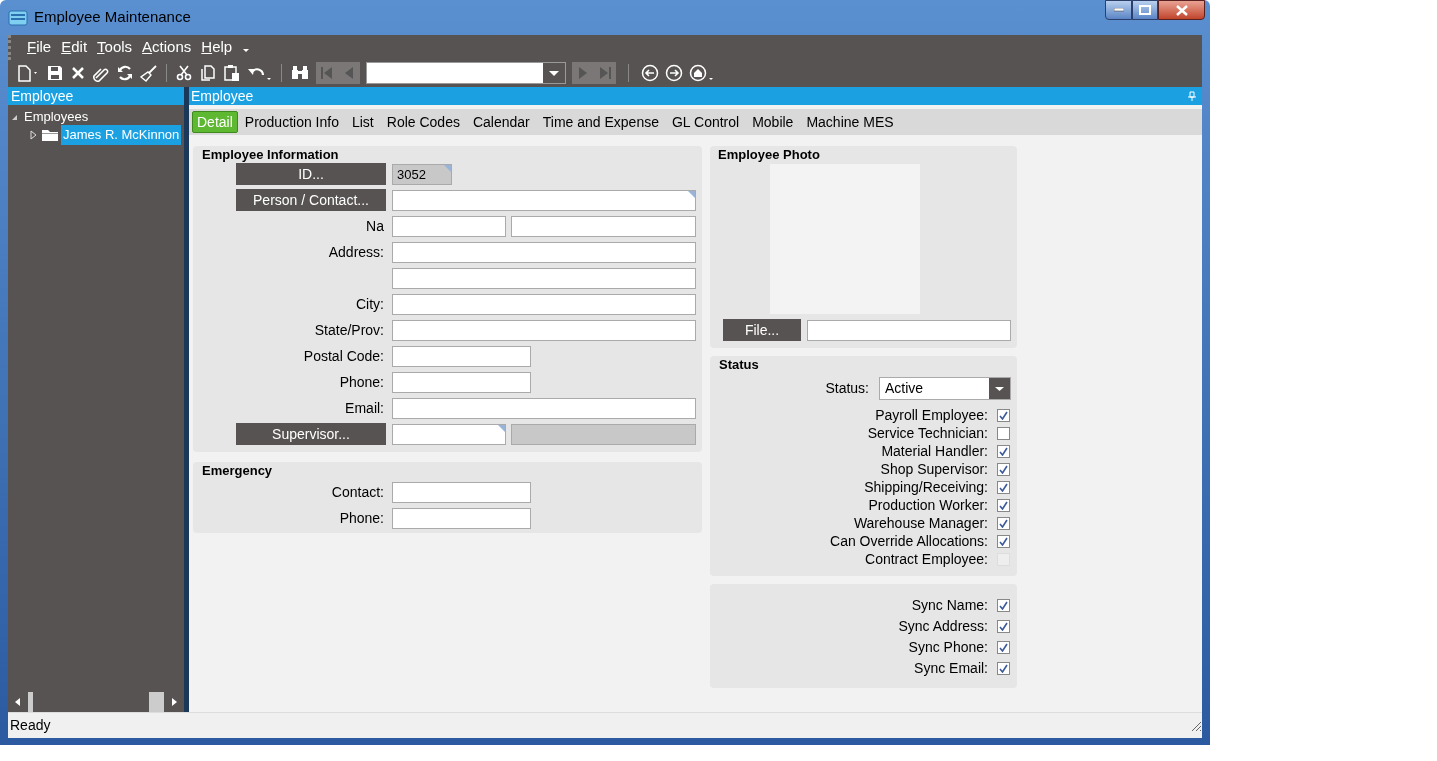  I want to click on maximize-button, so click(1145, 10).